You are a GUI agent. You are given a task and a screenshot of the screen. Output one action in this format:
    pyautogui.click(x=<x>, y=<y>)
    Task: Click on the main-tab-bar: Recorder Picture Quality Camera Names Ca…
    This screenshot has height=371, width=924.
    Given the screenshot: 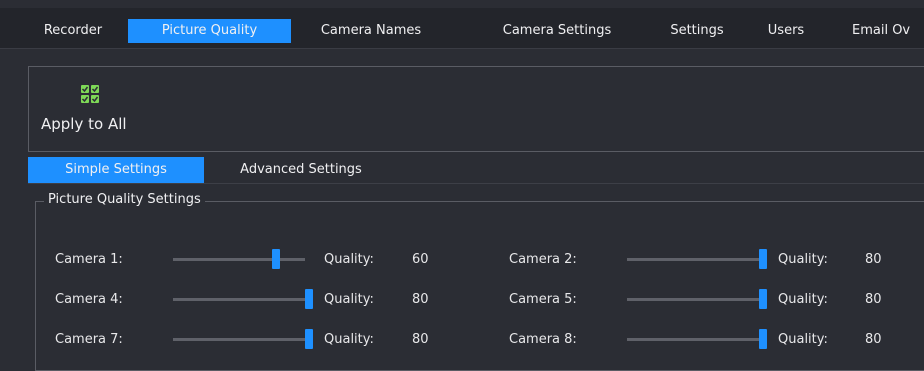 What is the action you would take?
    pyautogui.click(x=462, y=28)
    